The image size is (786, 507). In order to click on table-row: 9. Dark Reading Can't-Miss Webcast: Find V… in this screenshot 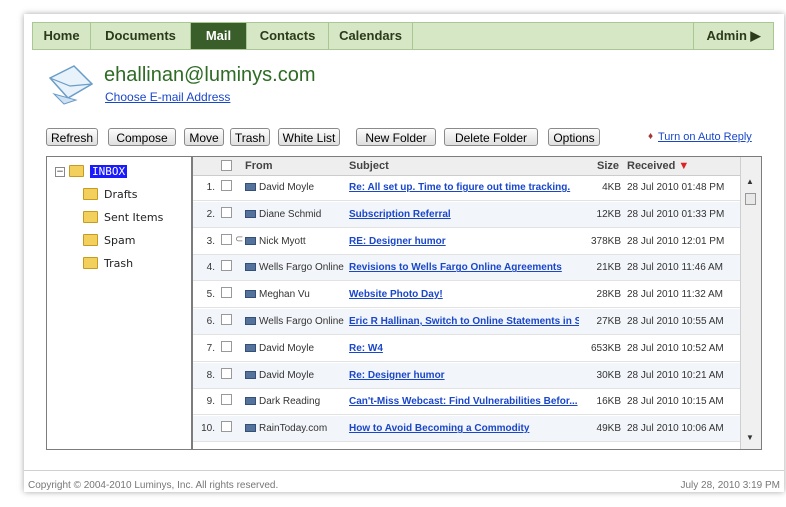, I will do `click(467, 402)`.